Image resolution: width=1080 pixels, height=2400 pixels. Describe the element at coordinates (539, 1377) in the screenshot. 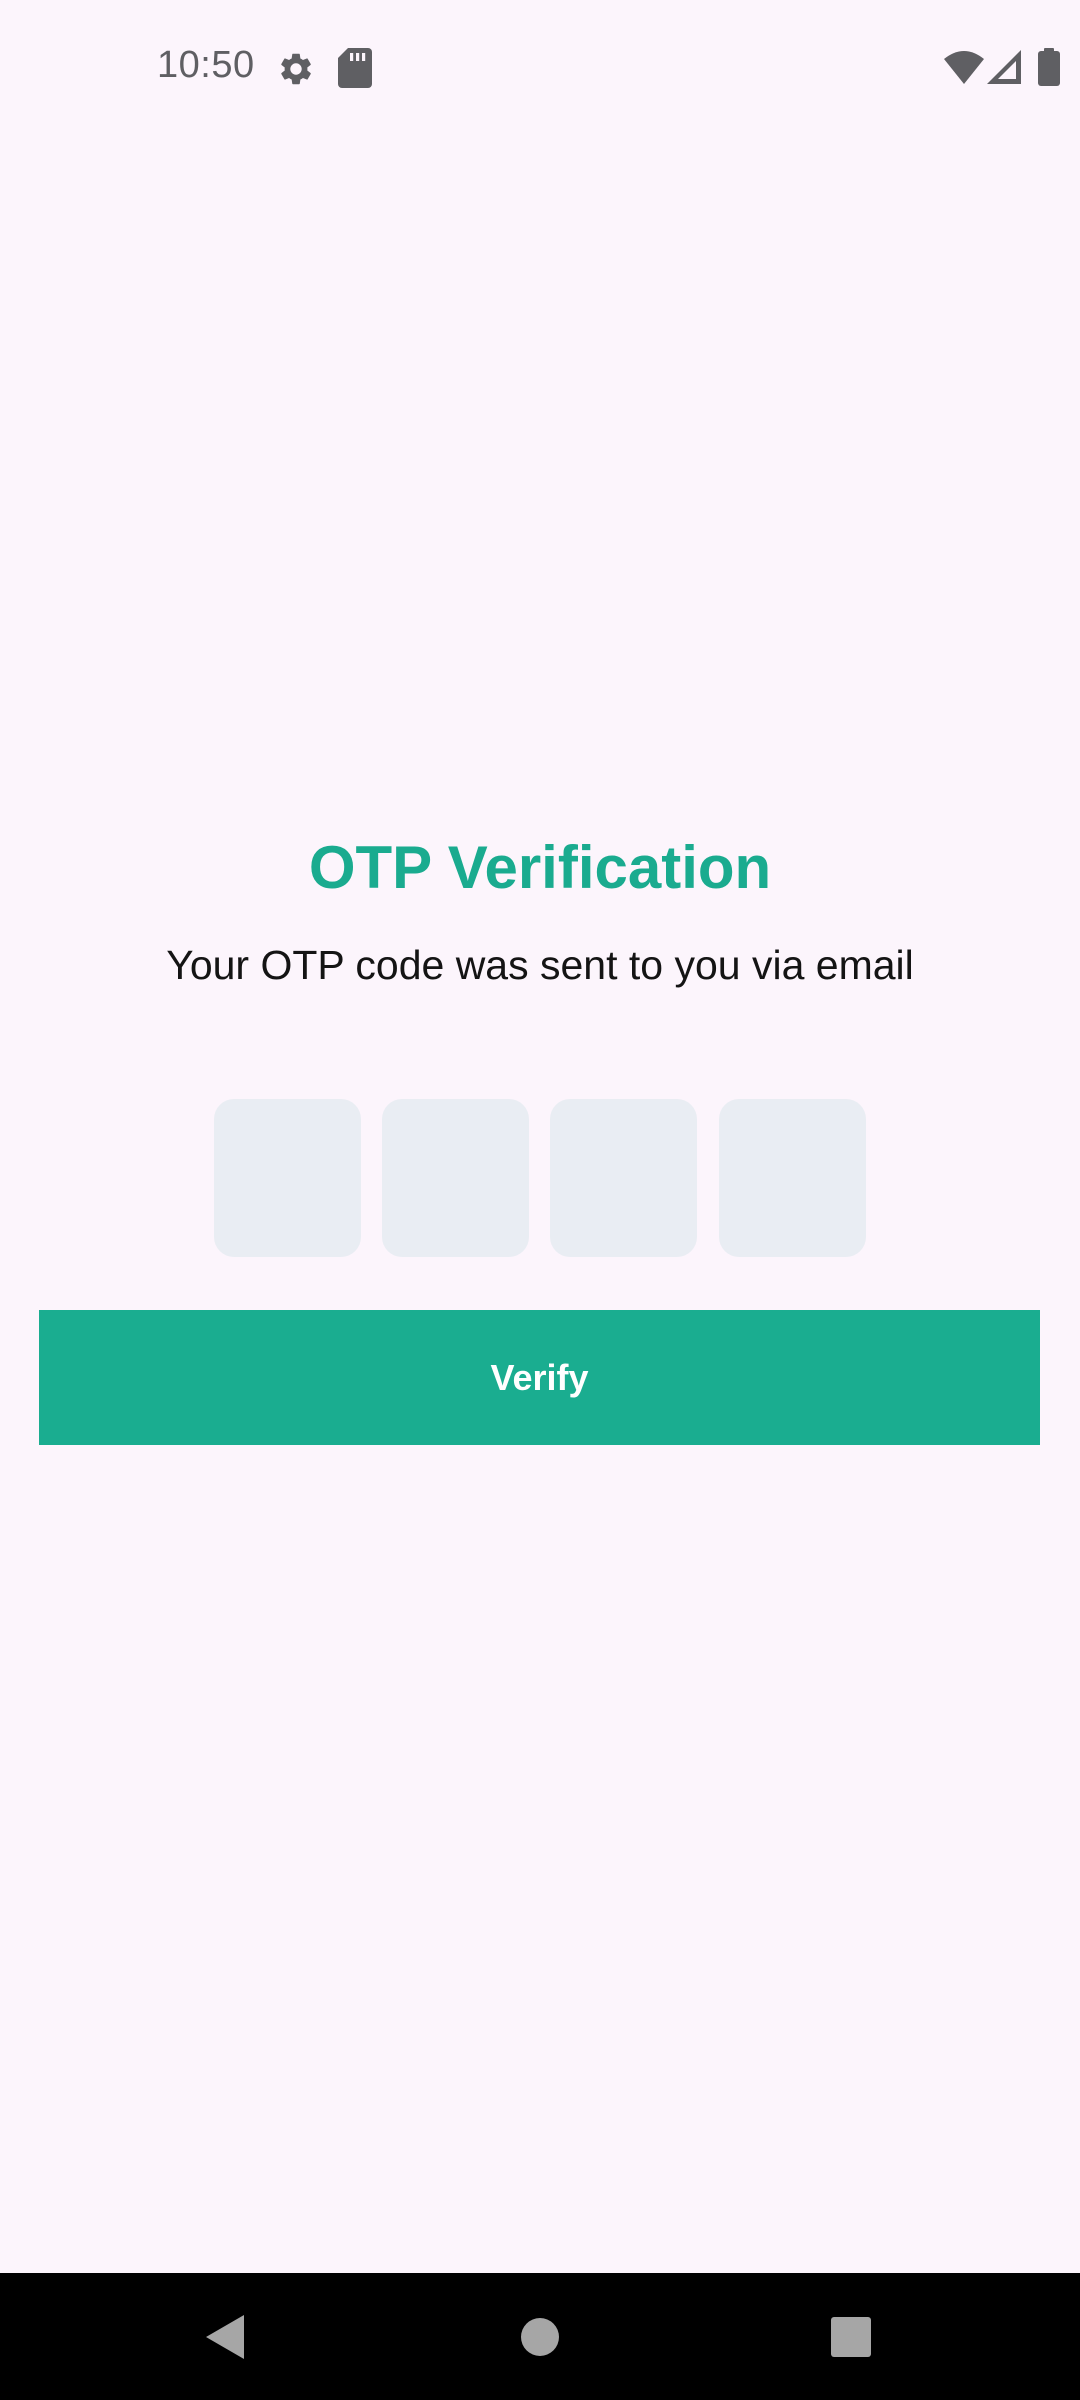

I see `verify-button: Verify` at that location.